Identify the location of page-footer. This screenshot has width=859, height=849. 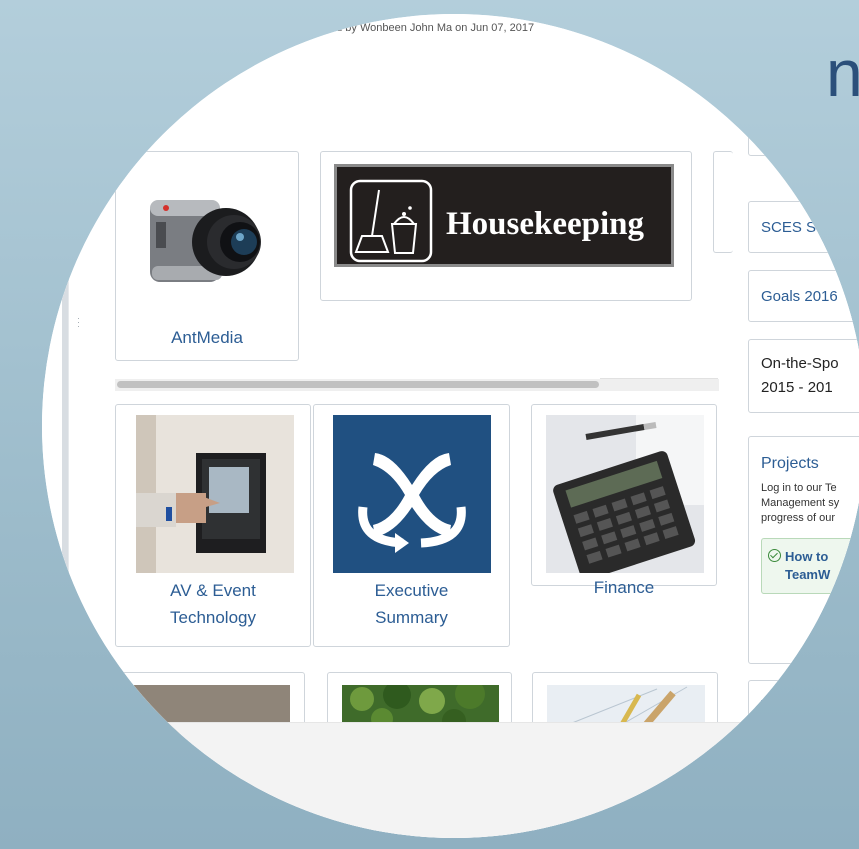
(450, 780).